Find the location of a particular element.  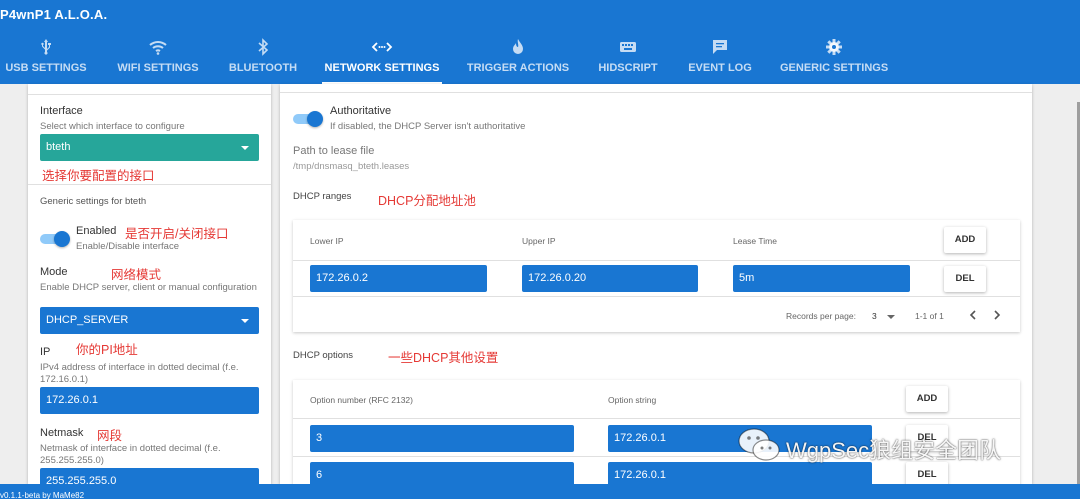

option-number-input: 3 is located at coordinates (442, 438).